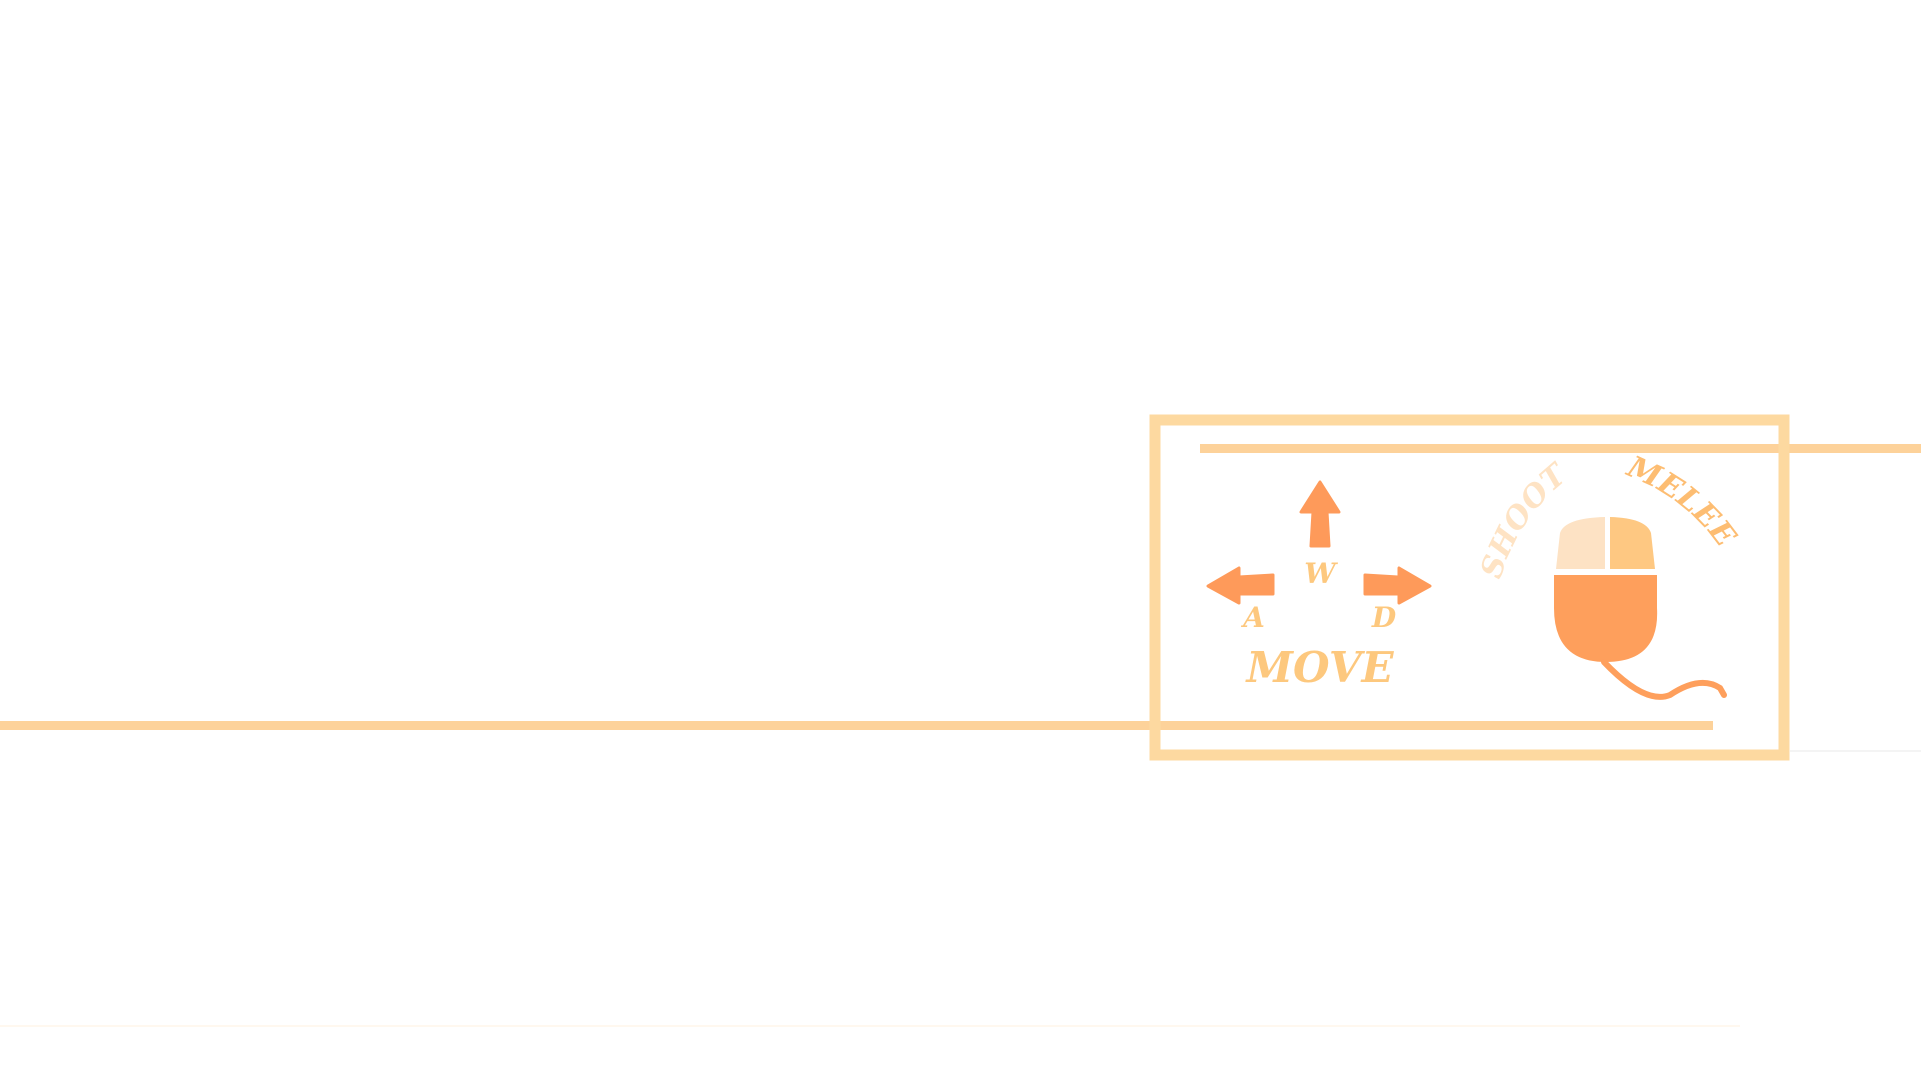 The height and width of the screenshot is (1081, 1921). Describe the element at coordinates (1855, 751) in the screenshot. I see `faint-right-line` at that location.